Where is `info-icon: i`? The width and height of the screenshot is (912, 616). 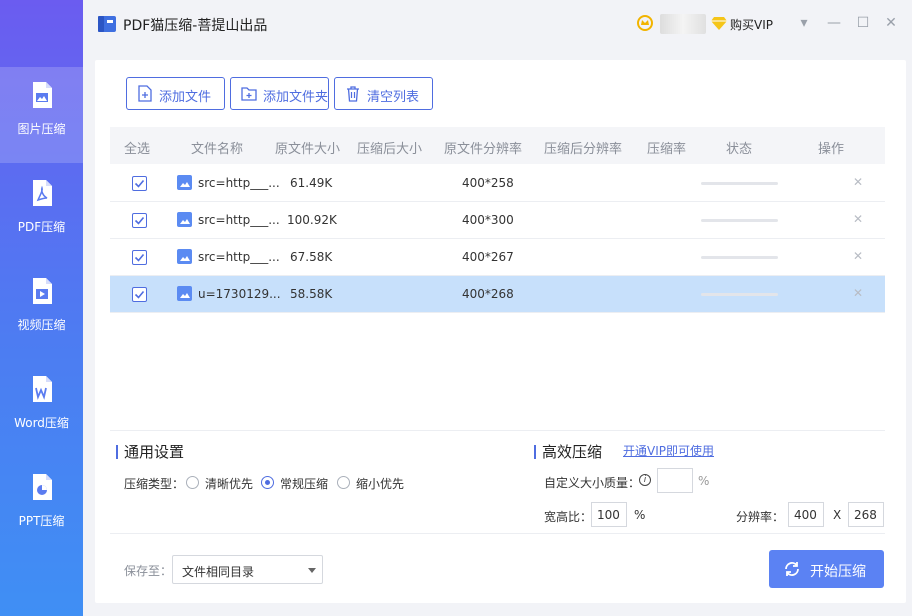 info-icon: i is located at coordinates (645, 480).